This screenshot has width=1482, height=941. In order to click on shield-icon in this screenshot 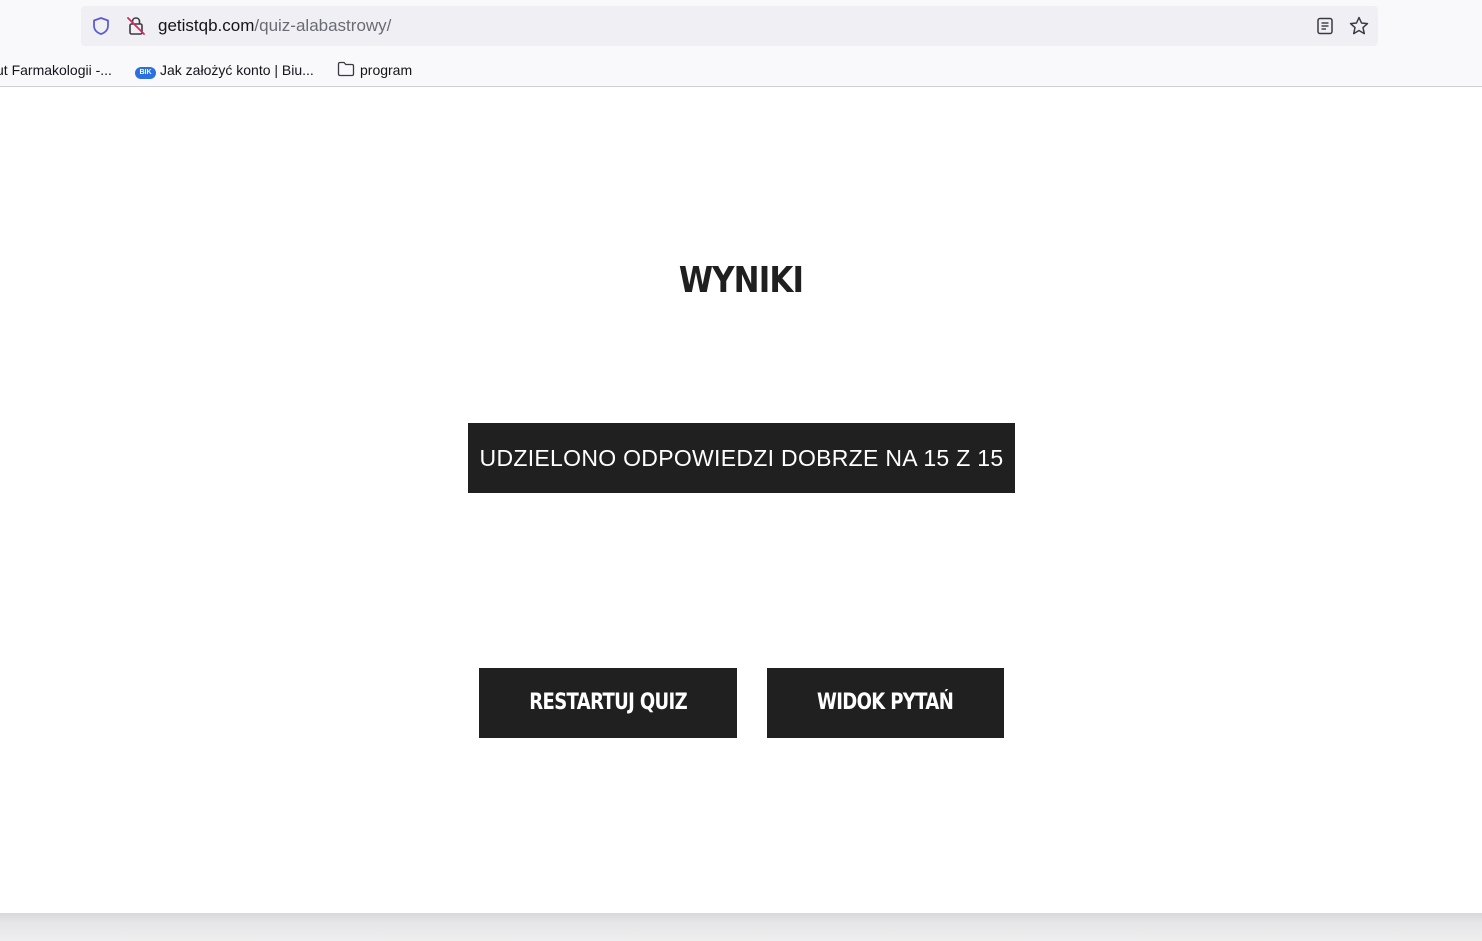, I will do `click(101, 26)`.